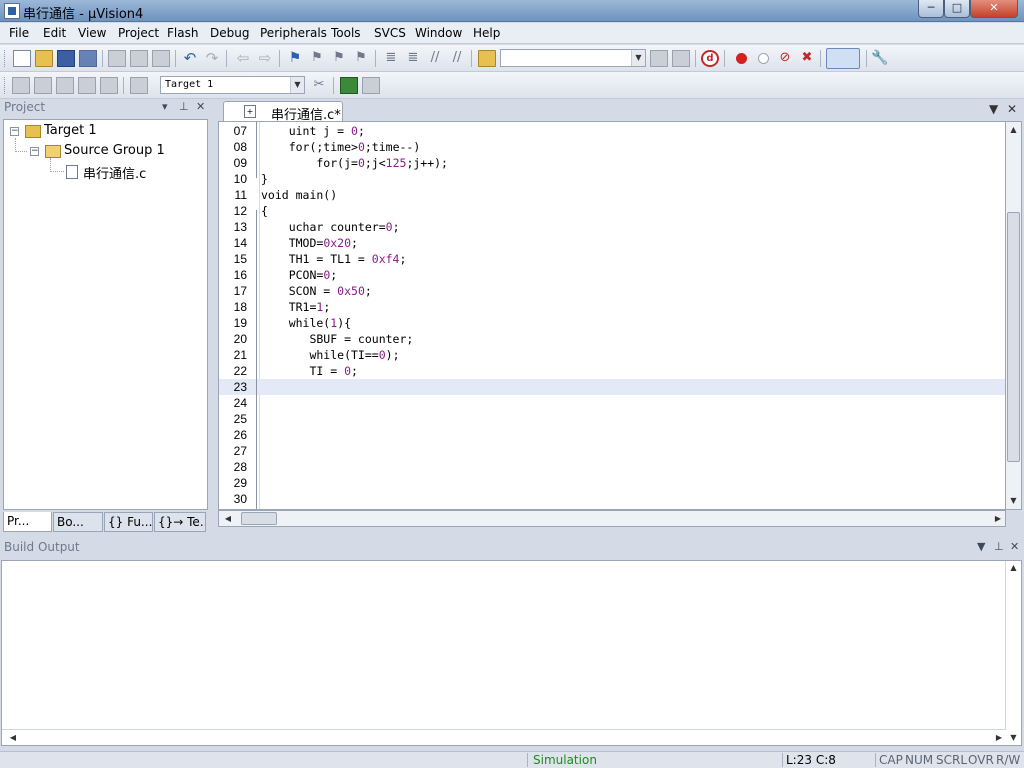 The height and width of the screenshot is (768, 1024). What do you see at coordinates (103, 172) in the screenshot?
I see `tree-item-source-file: 串行通信.c` at bounding box center [103, 172].